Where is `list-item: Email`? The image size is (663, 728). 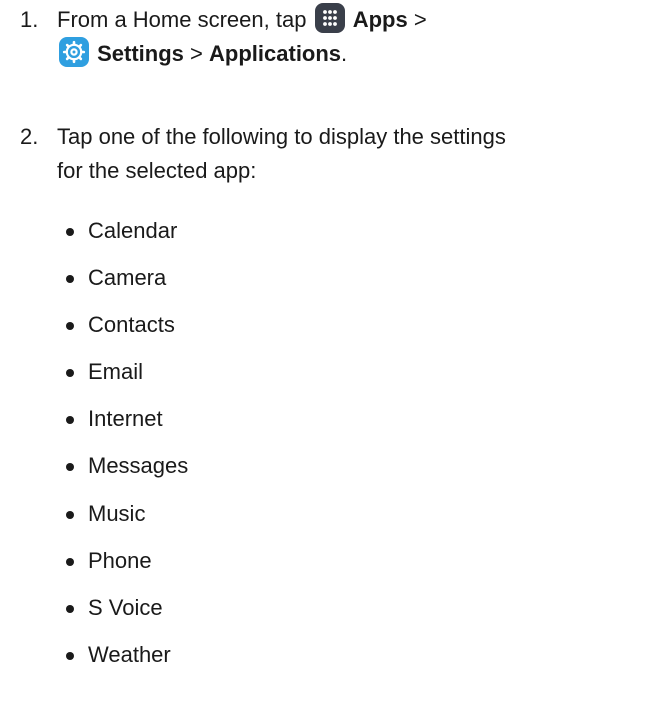 list-item: Email is located at coordinates (126, 382).